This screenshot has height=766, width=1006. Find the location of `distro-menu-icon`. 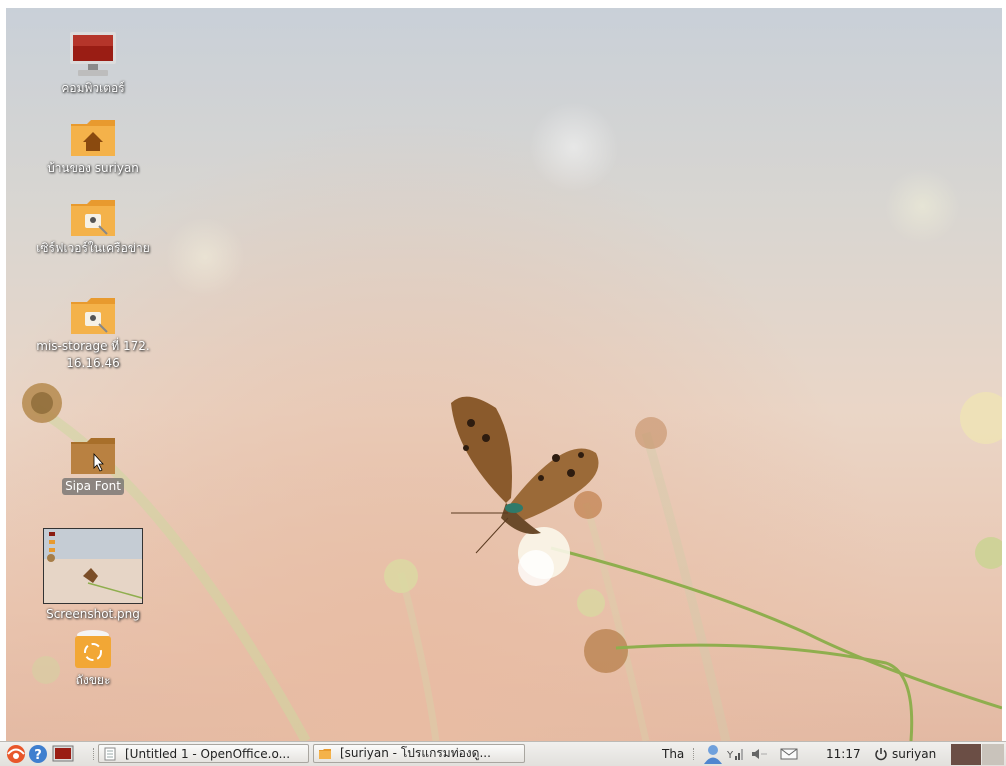

distro-menu-icon is located at coordinates (16, 754).